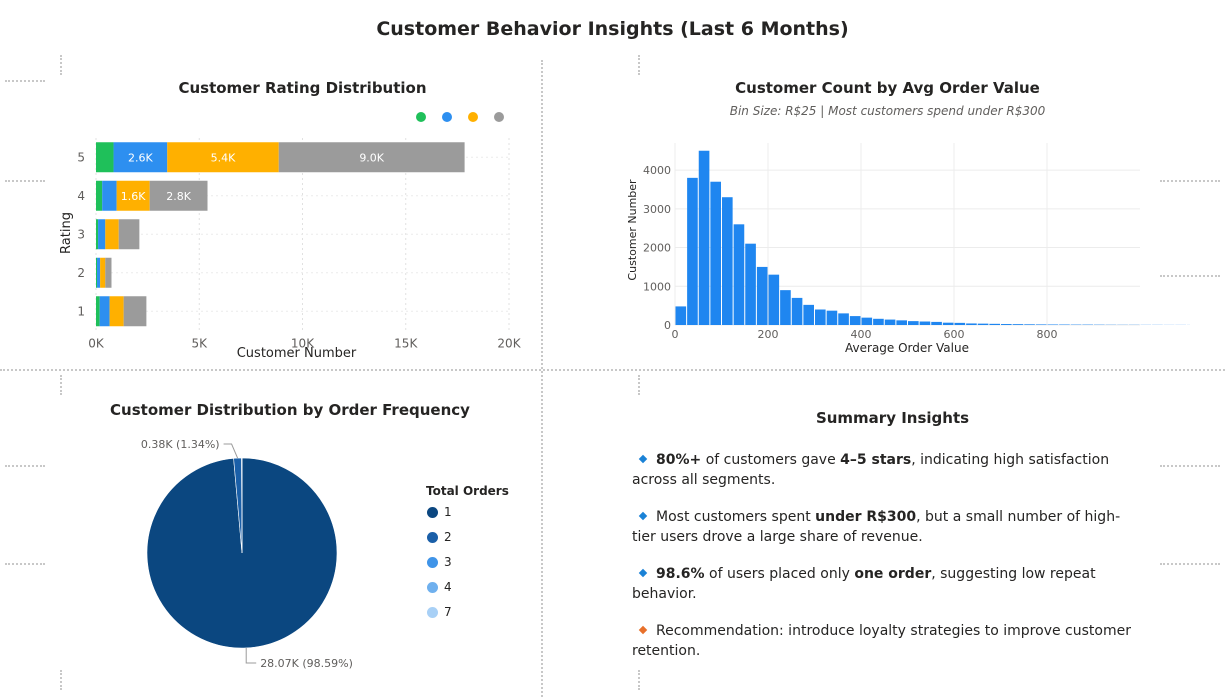  I want to click on rating-data-label: 5.4K, so click(223, 157).